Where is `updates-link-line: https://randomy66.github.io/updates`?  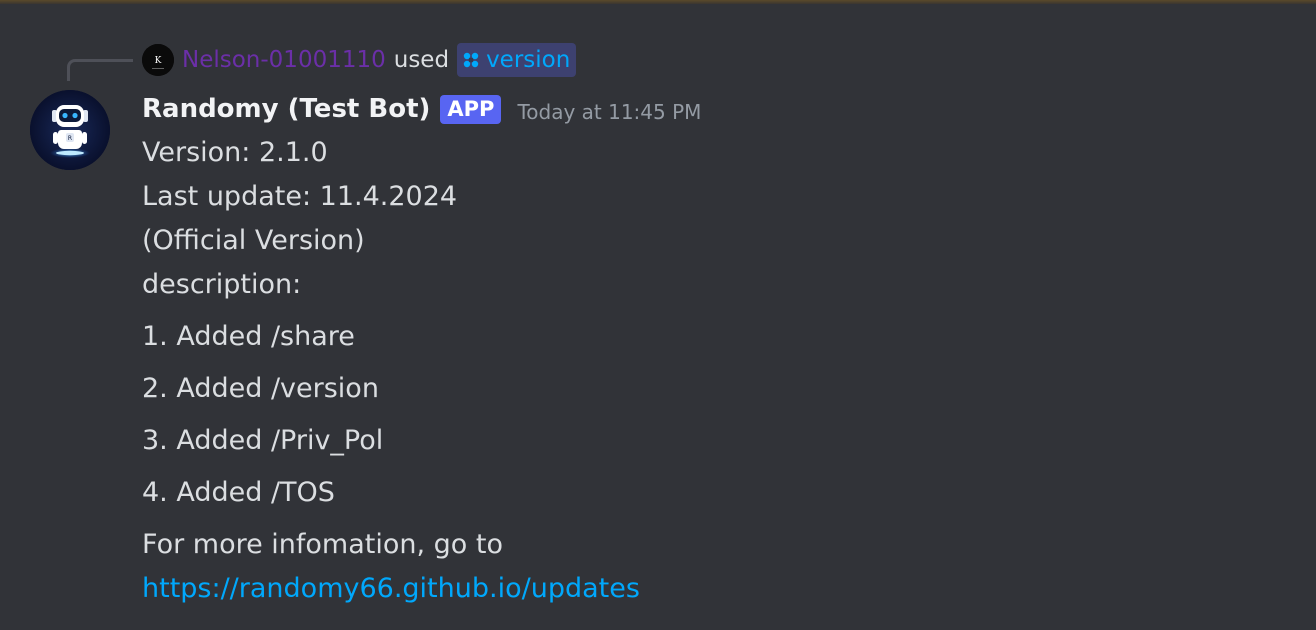
updates-link-line: https://randomy66.github.io/updates is located at coordinates (692, 589).